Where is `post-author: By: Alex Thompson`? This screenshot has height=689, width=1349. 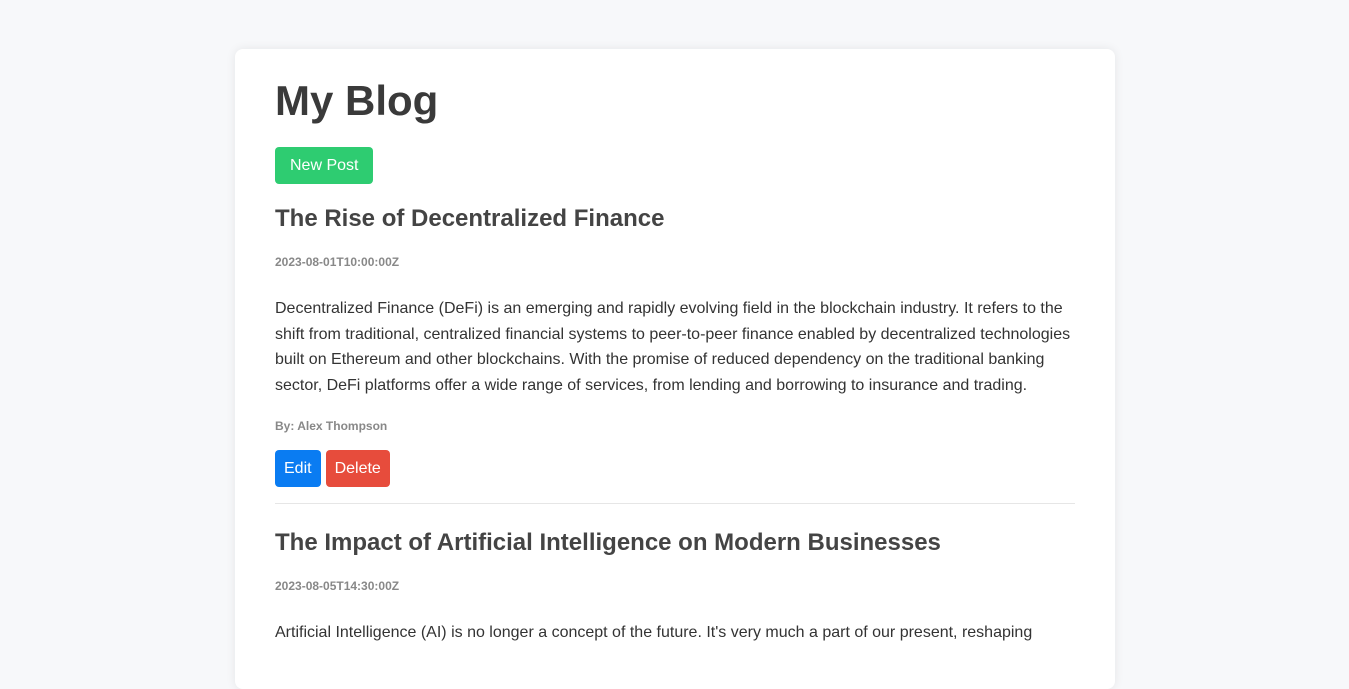 post-author: By: Alex Thompson is located at coordinates (331, 426).